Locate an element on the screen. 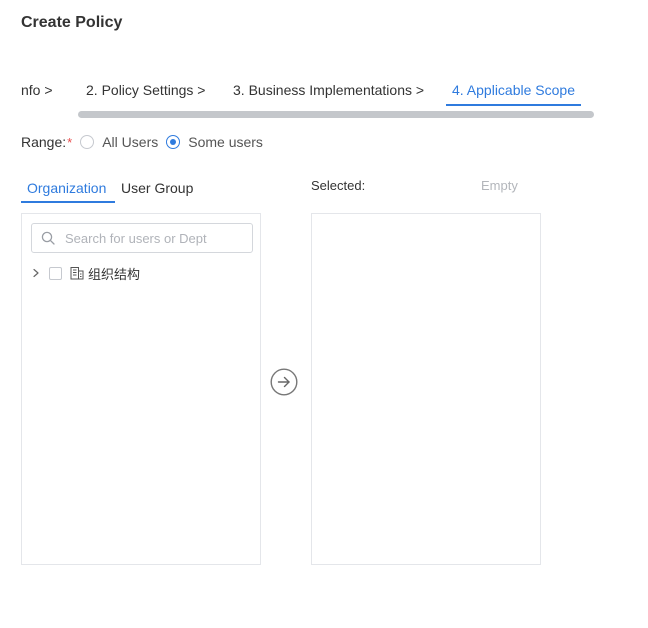 Image resolution: width=648 pixels, height=628 pixels. chevron-right-icon is located at coordinates (36, 273).